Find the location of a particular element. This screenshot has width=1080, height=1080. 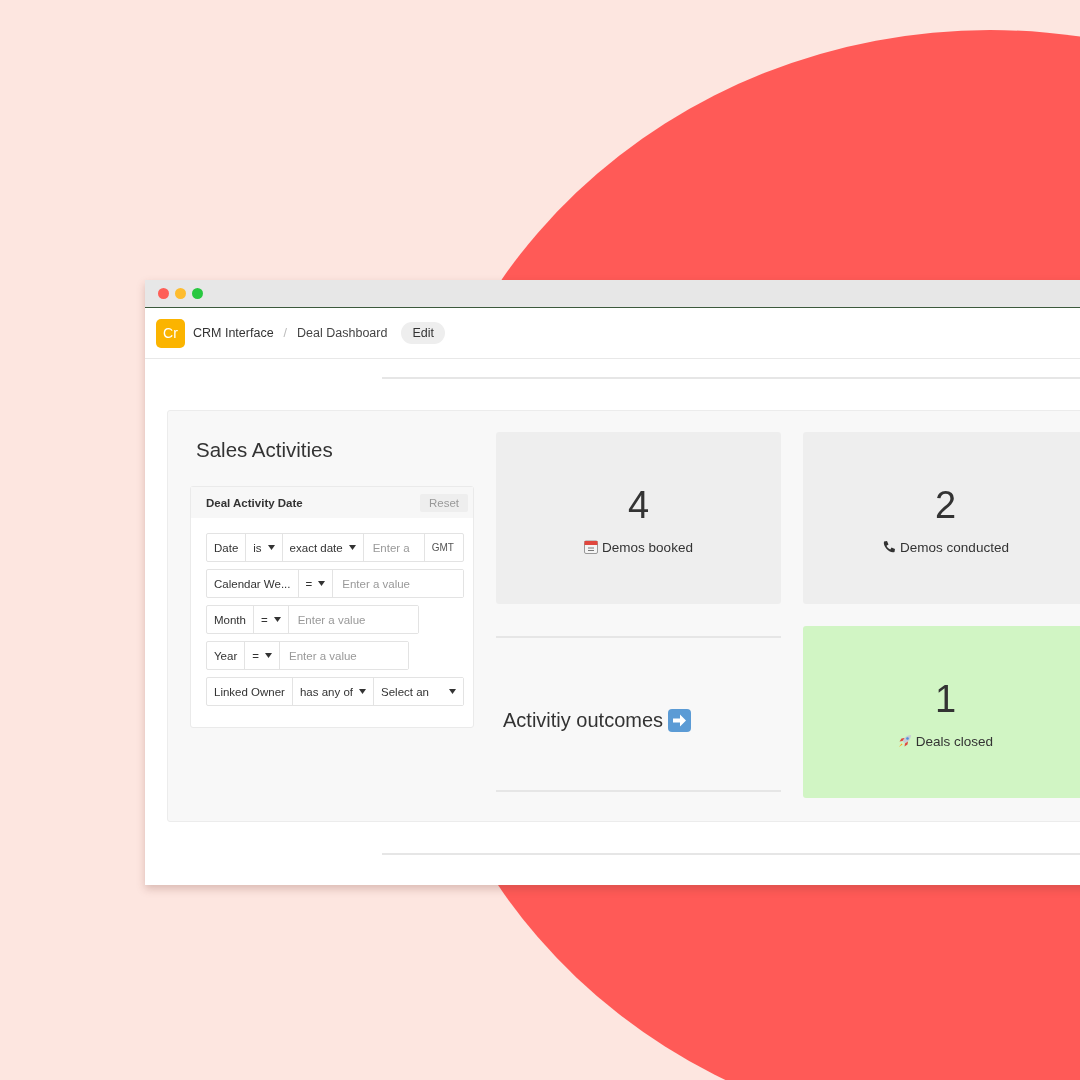

stat-label: Deals closed is located at coordinates (954, 741).